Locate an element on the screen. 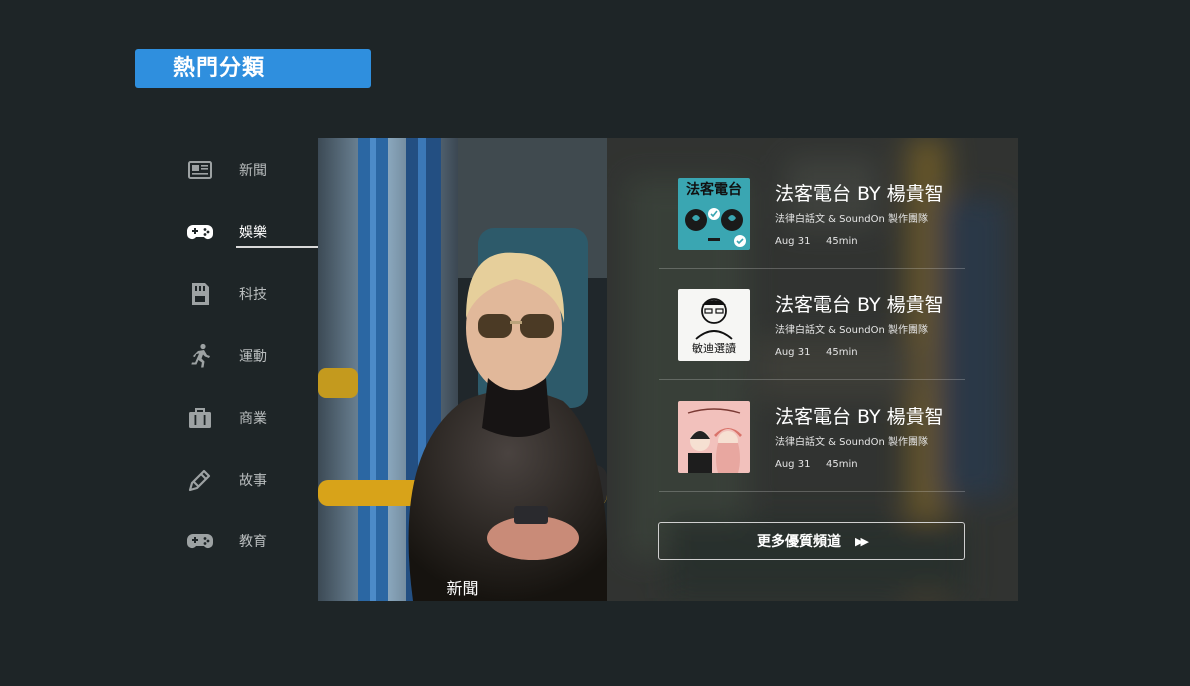 This screenshot has height=686, width=1190. category-label: 娛樂 is located at coordinates (253, 233).